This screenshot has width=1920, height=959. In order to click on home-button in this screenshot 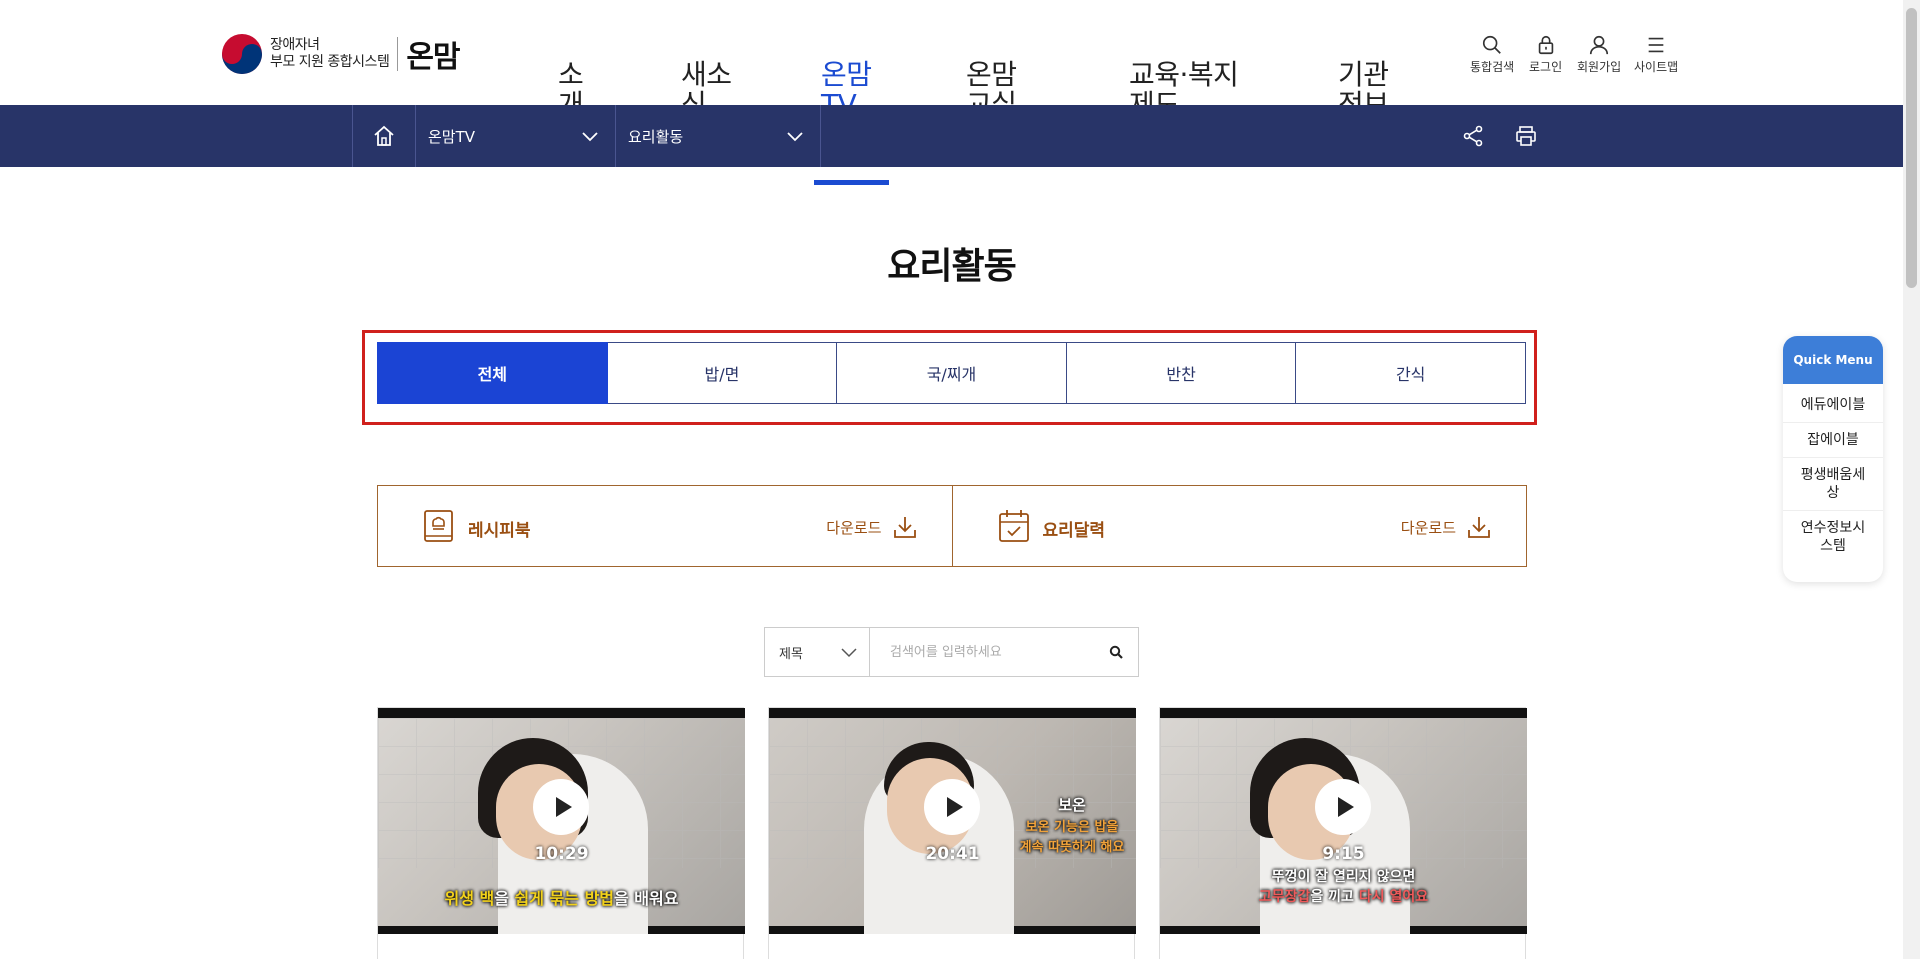, I will do `click(384, 136)`.